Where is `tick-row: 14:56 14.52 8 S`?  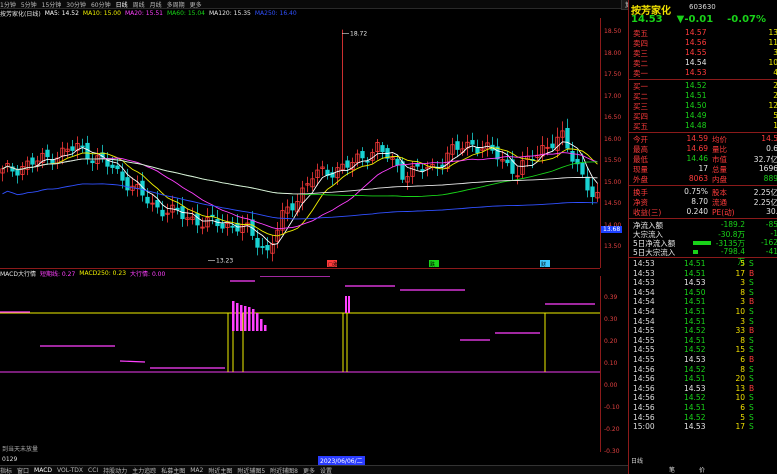 tick-row: 14:56 14.52 8 S is located at coordinates (703, 370).